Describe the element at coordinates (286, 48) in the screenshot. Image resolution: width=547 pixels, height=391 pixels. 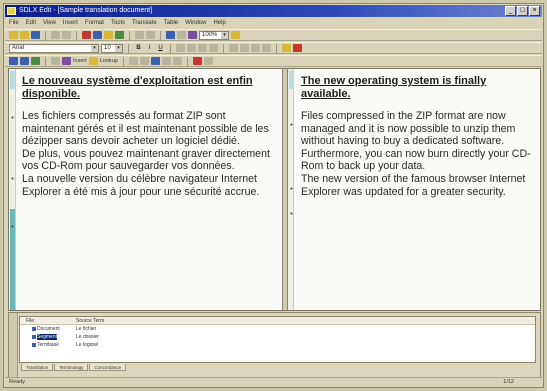
I see `highlight-icon` at that location.